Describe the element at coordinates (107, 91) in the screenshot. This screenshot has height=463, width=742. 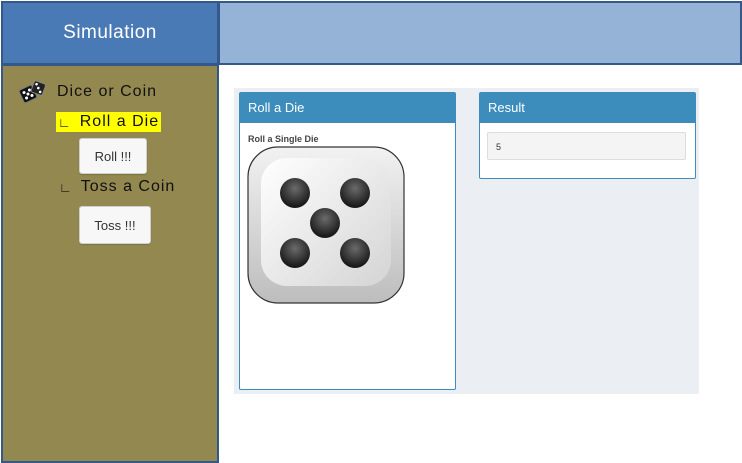
I see `sidebar-menu-label: Dice or Coin` at that location.